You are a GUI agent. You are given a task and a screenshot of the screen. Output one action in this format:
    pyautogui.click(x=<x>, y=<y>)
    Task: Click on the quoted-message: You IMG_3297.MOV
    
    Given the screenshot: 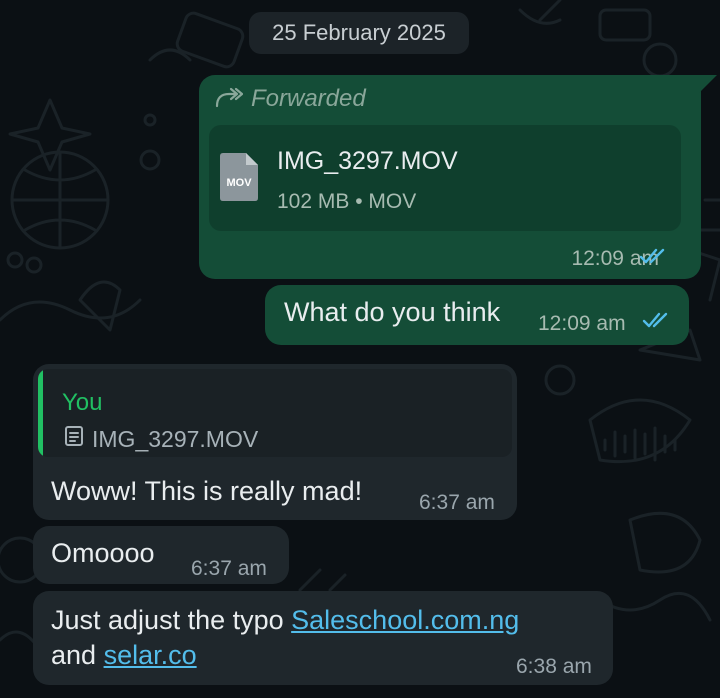 What is the action you would take?
    pyautogui.click(x=275, y=413)
    